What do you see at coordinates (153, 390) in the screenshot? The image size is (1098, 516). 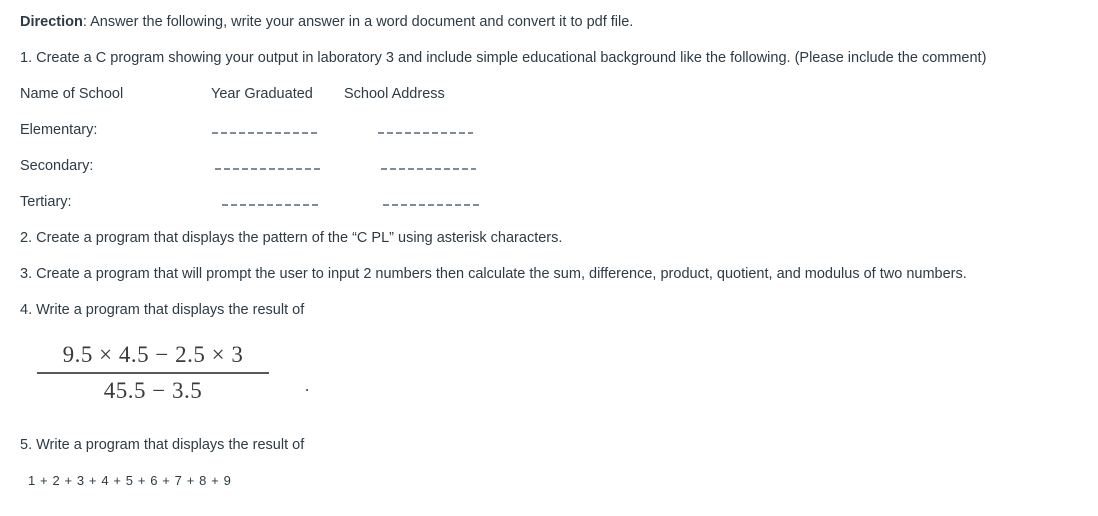 I see `formula-denominator: 45.5 − 3.5` at bounding box center [153, 390].